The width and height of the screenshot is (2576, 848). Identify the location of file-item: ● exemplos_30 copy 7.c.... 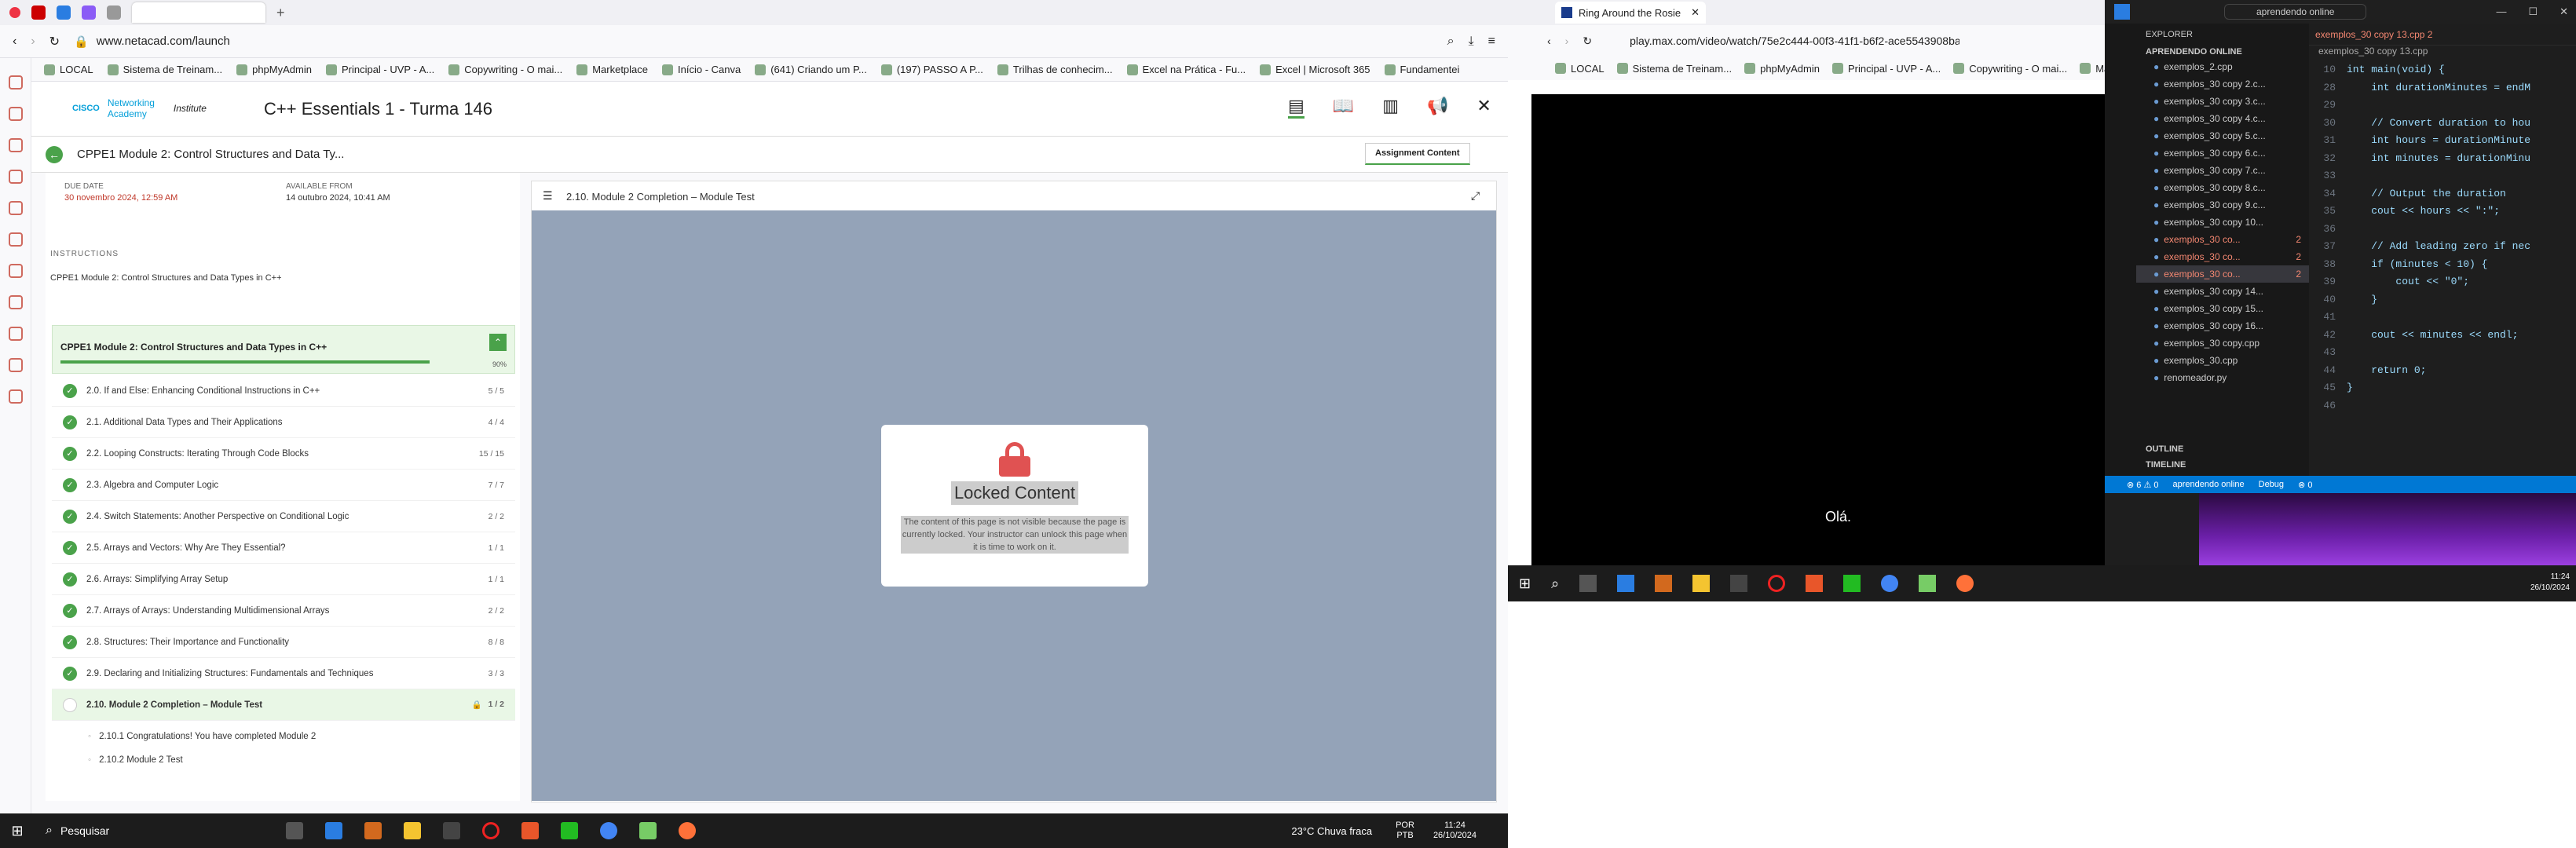
(2223, 171).